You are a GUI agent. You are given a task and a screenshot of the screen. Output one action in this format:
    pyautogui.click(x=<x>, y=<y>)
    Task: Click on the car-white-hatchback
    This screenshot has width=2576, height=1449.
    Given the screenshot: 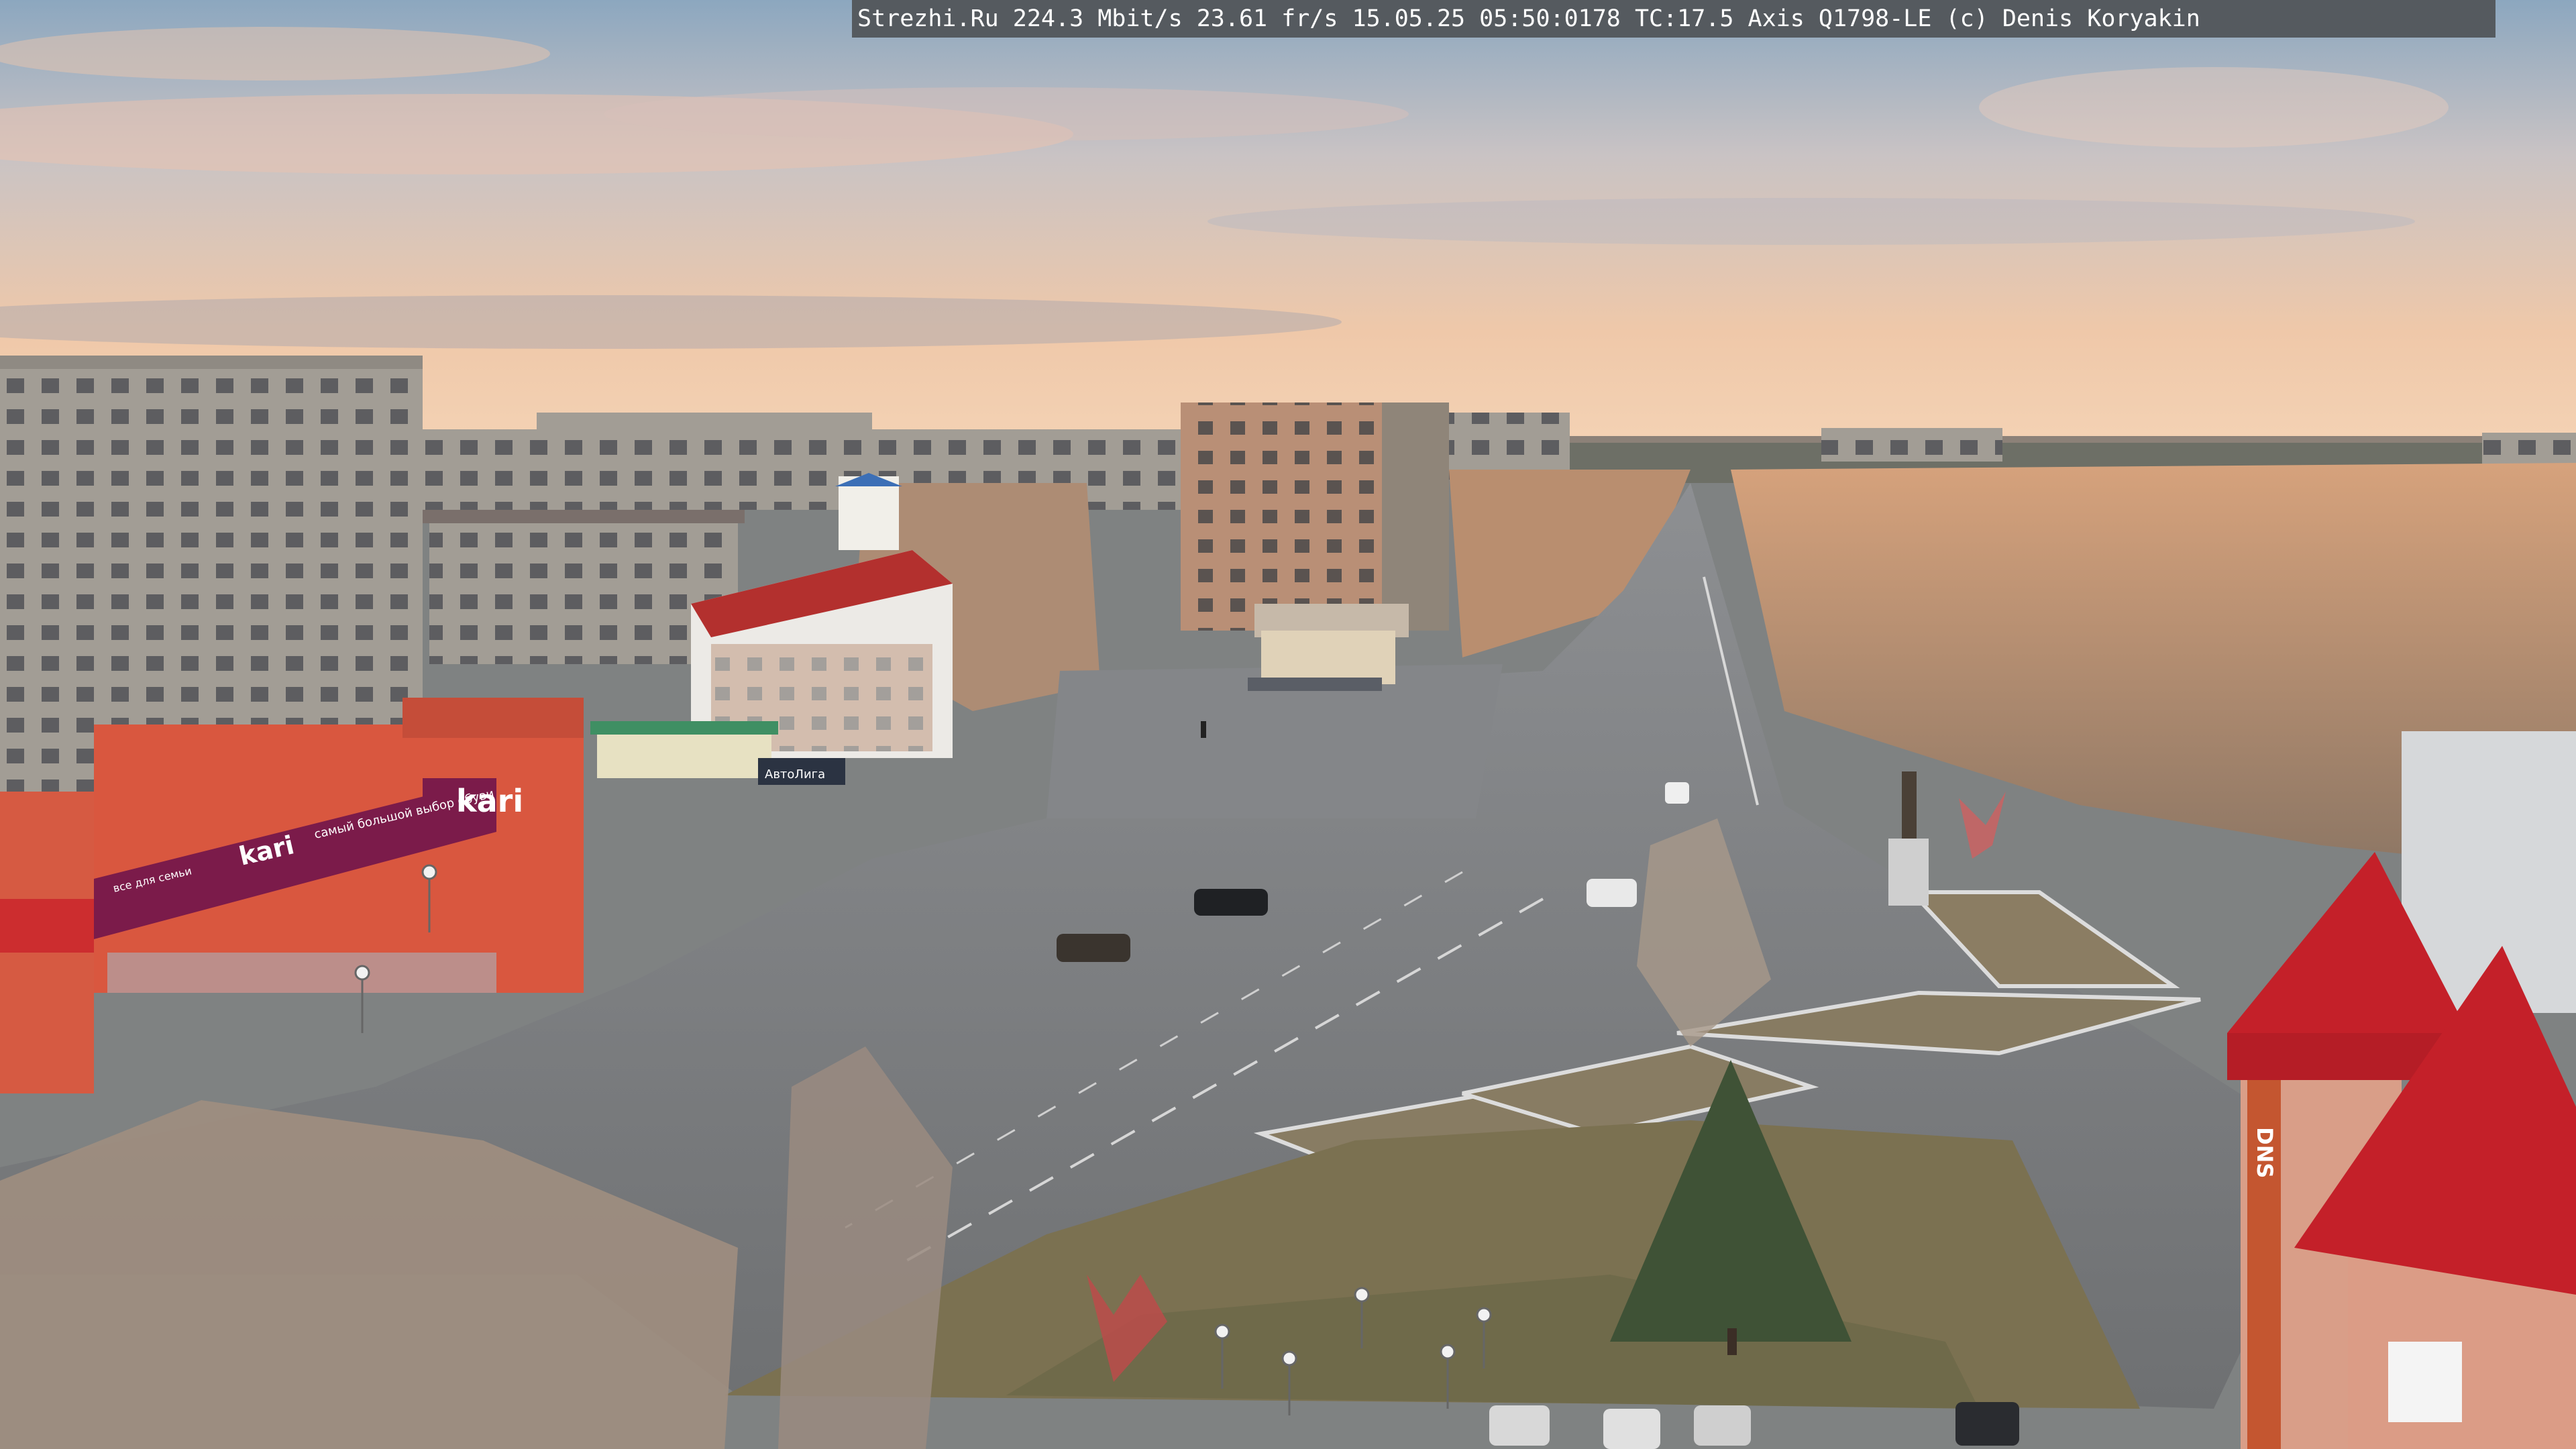 What is the action you would take?
    pyautogui.click(x=1612, y=893)
    